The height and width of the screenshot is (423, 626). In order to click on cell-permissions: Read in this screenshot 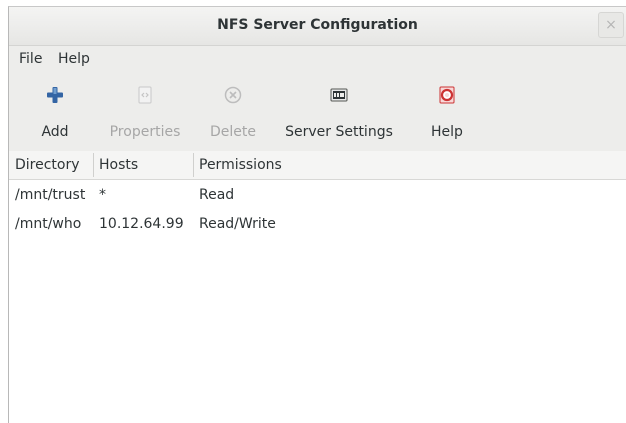, I will do `click(217, 195)`.